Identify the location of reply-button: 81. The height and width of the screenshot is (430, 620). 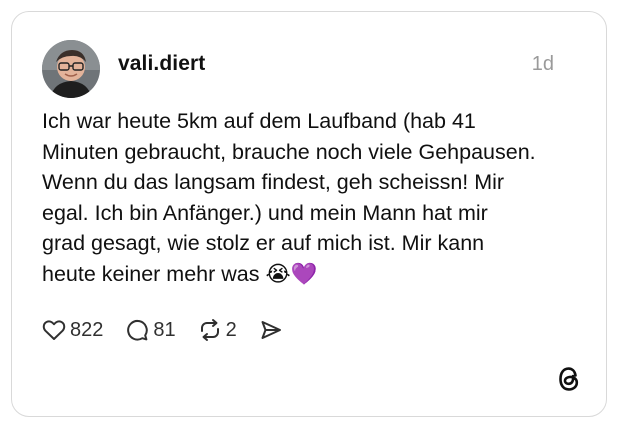
(150, 330).